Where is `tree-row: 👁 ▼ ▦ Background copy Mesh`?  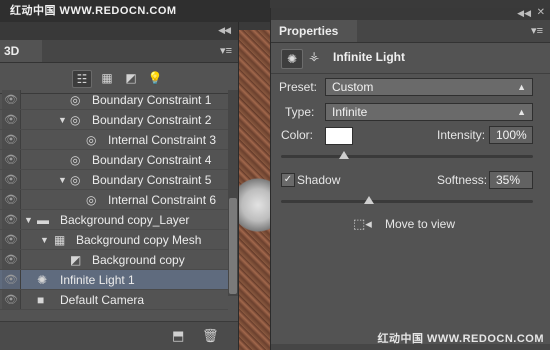 tree-row: 👁 ▼ ▦ Background copy Mesh is located at coordinates (114, 240).